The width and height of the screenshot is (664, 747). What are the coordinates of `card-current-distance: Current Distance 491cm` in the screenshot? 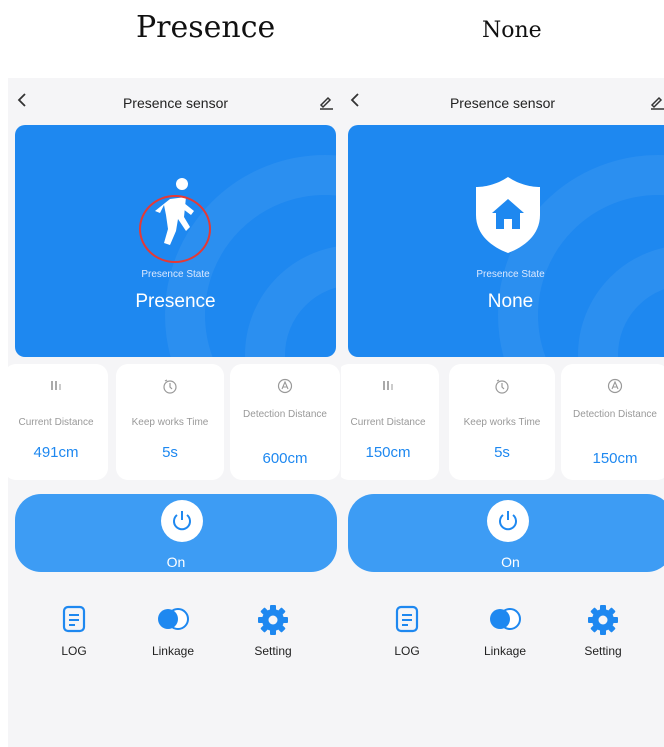 It's located at (58, 422).